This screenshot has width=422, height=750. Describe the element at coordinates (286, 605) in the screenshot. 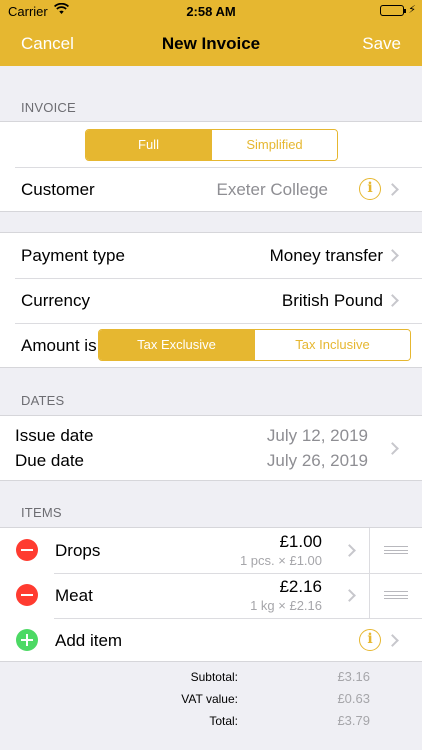

I see `item-detail: 1 kg × £2.16` at that location.